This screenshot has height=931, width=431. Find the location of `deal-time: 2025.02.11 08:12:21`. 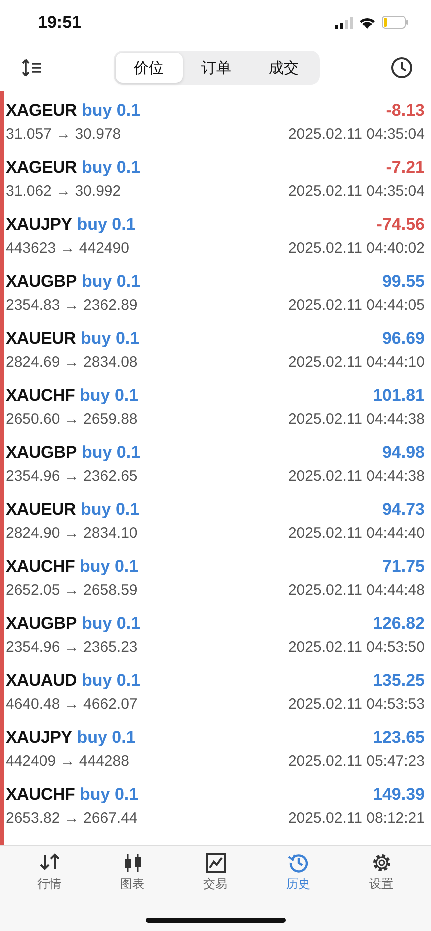

deal-time: 2025.02.11 08:12:21 is located at coordinates (356, 818).